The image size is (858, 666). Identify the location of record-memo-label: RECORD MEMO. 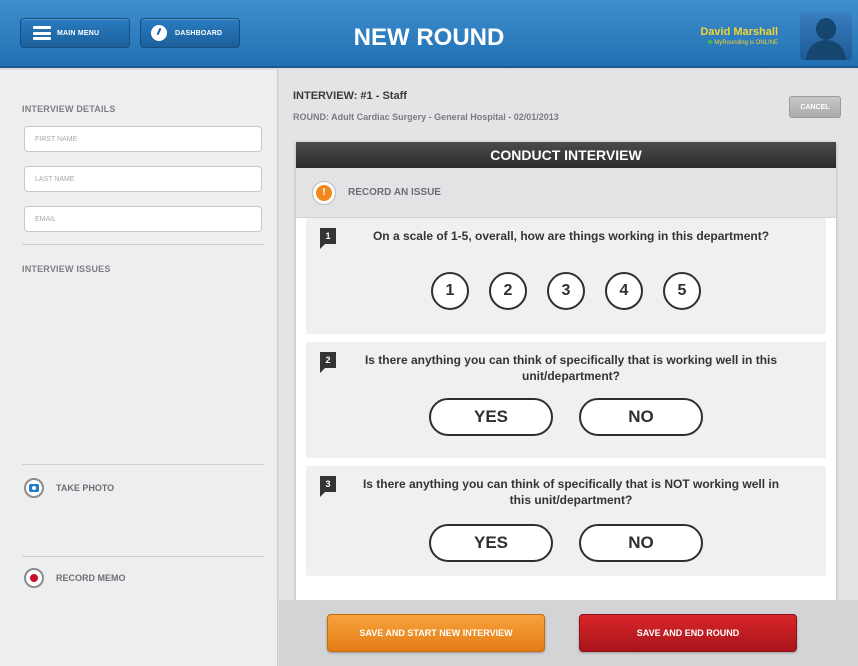
(91, 578).